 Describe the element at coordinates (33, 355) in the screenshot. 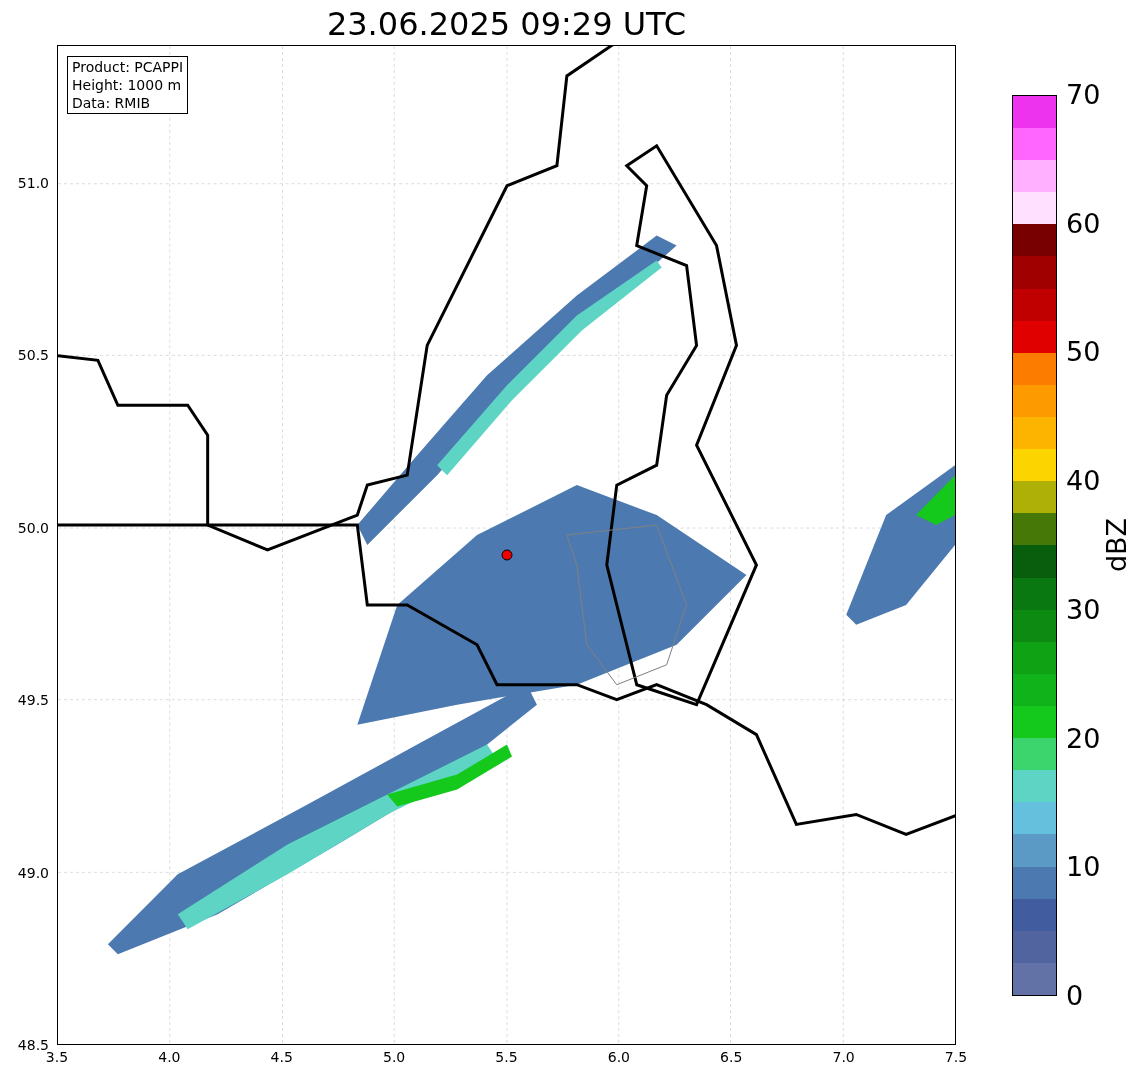

I see `axis-tick-label: 50.5` at that location.